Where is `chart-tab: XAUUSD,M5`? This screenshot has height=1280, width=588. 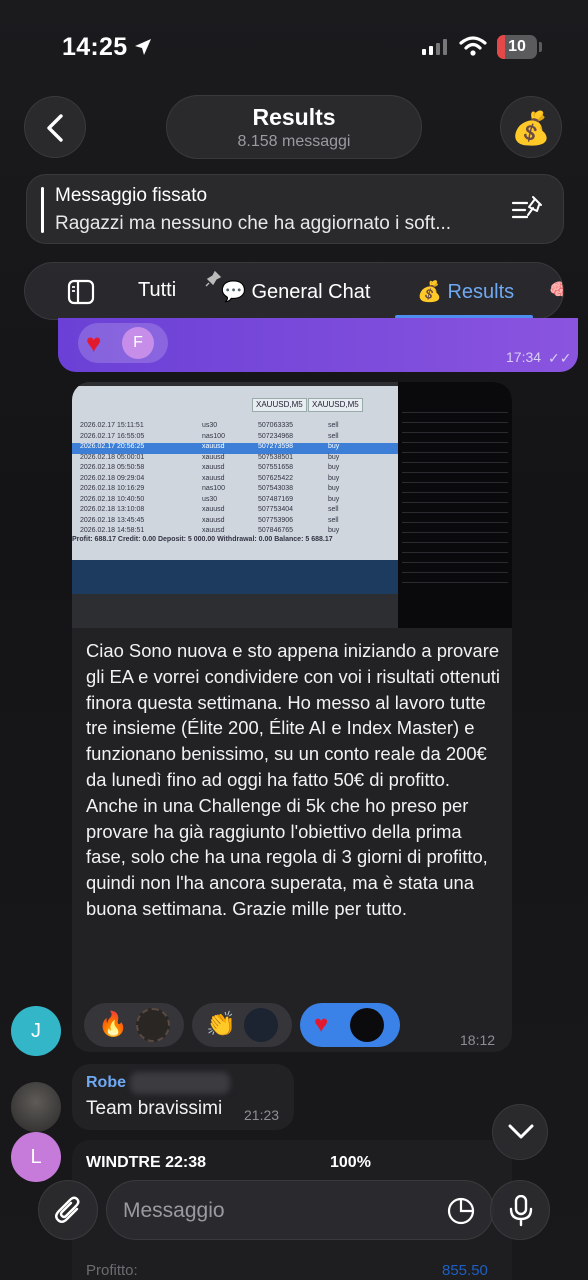 chart-tab: XAUUSD,M5 is located at coordinates (279, 405).